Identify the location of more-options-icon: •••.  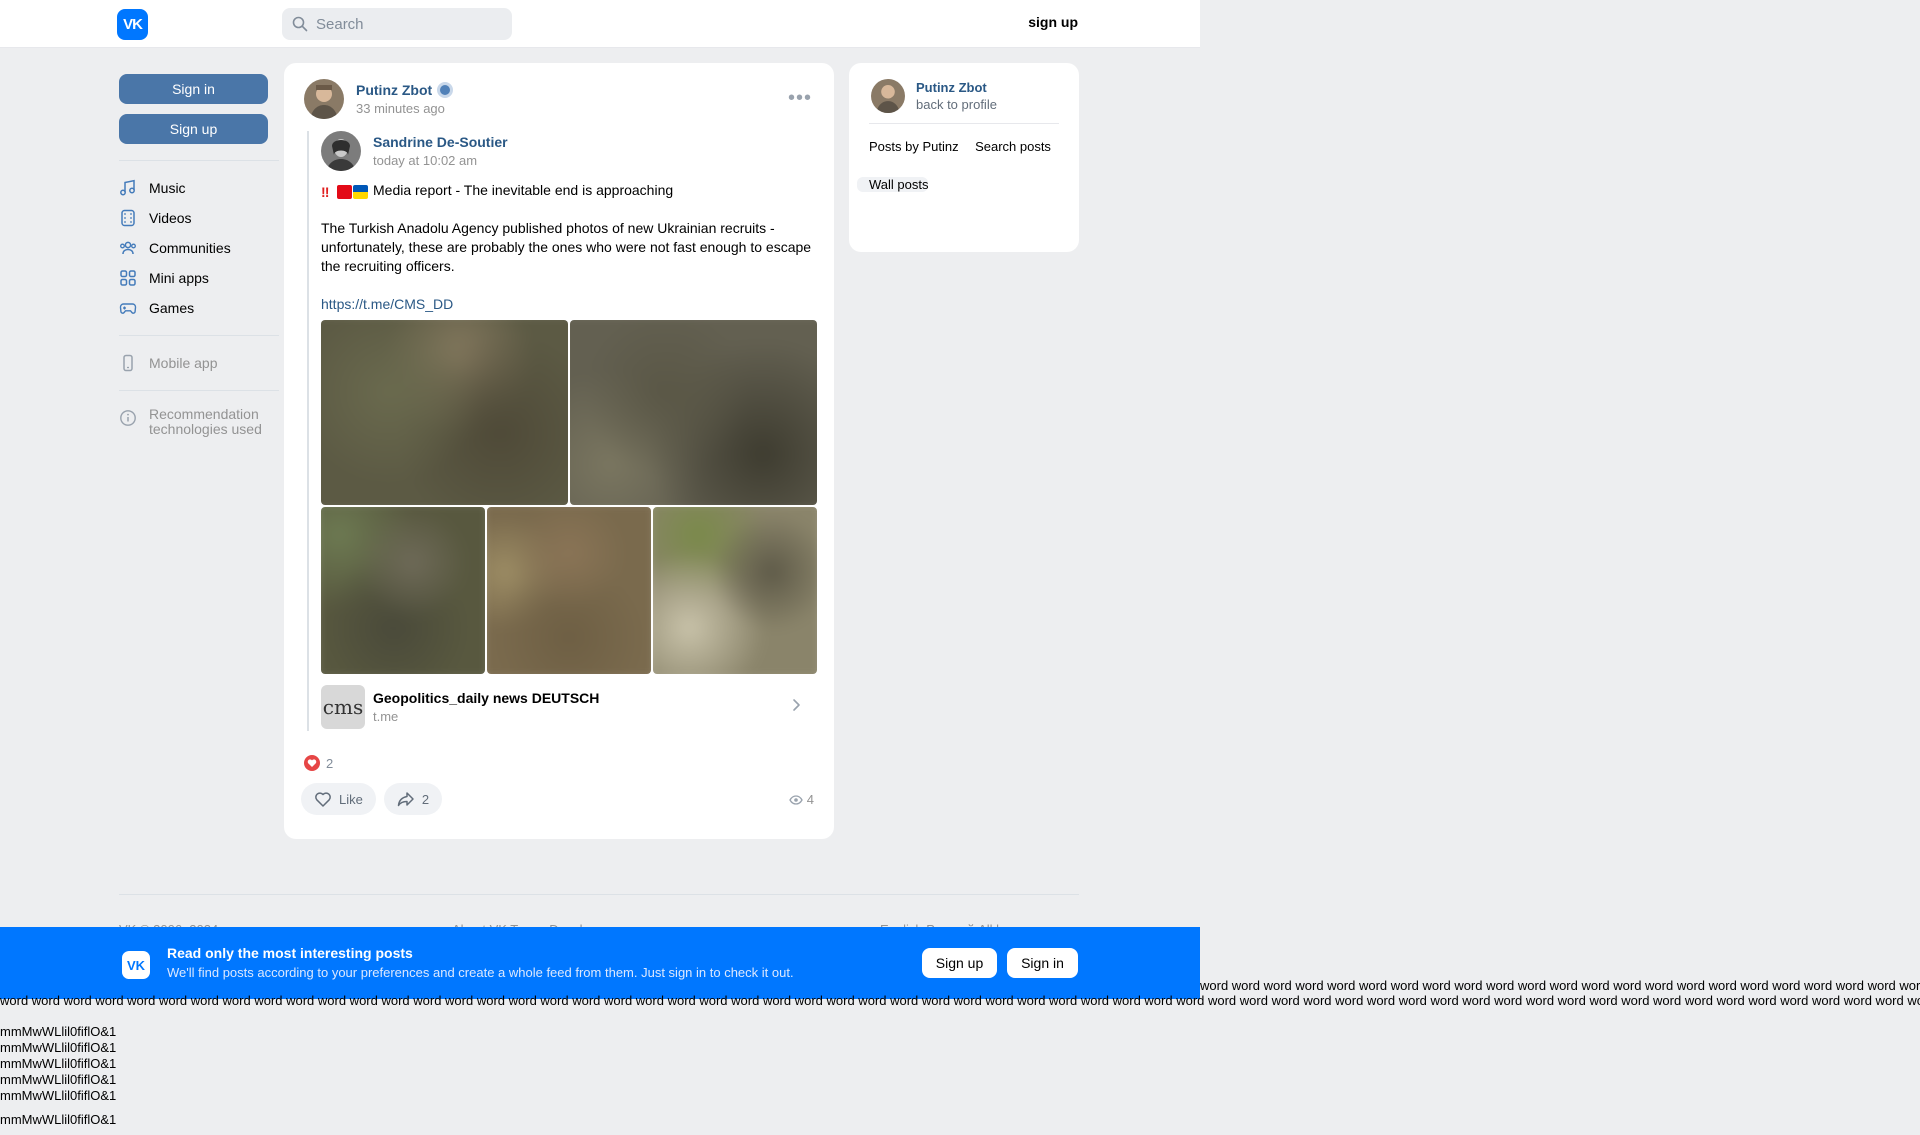
(800, 98).